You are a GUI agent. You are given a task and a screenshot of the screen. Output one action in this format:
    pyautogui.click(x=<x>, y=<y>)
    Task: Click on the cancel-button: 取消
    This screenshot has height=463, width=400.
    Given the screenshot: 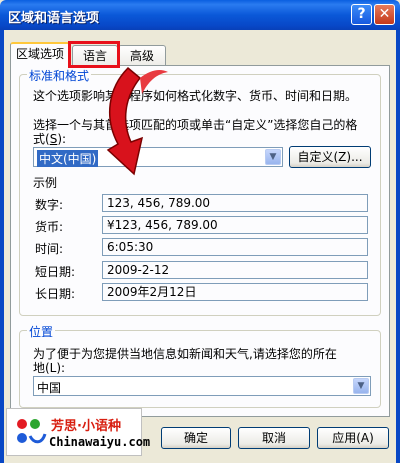 What is the action you would take?
    pyautogui.click(x=274, y=438)
    